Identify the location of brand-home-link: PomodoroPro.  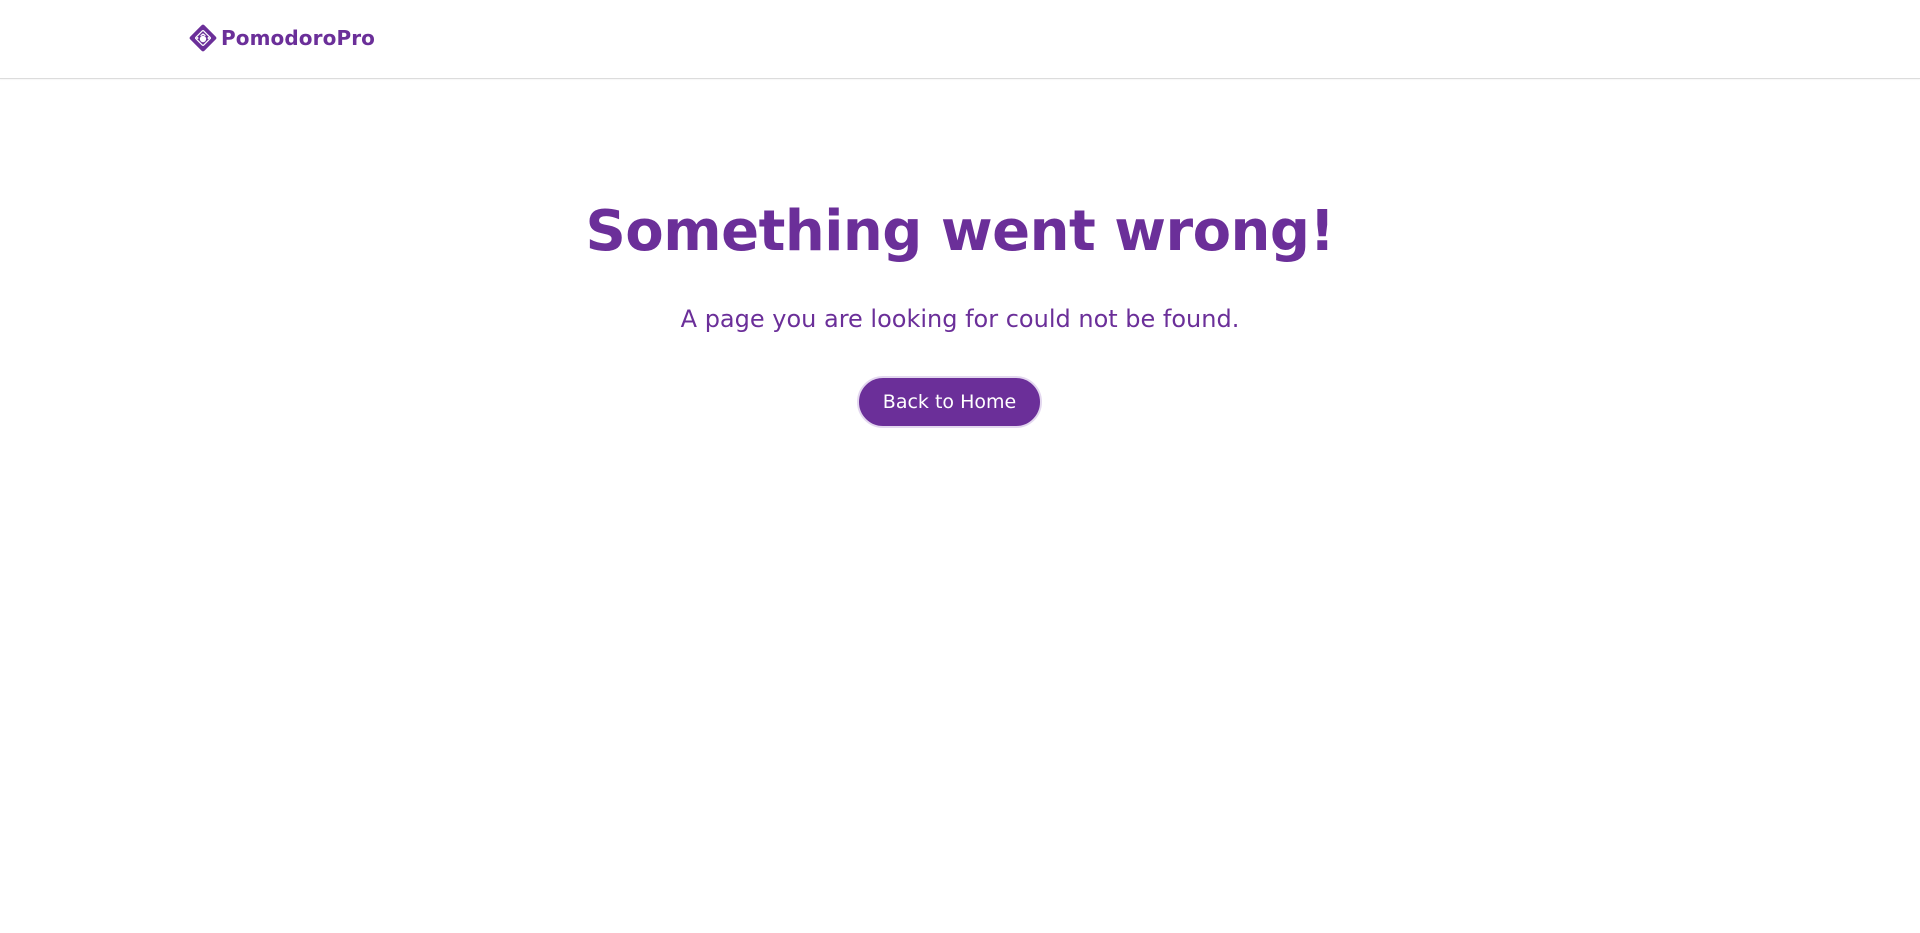
(280, 38).